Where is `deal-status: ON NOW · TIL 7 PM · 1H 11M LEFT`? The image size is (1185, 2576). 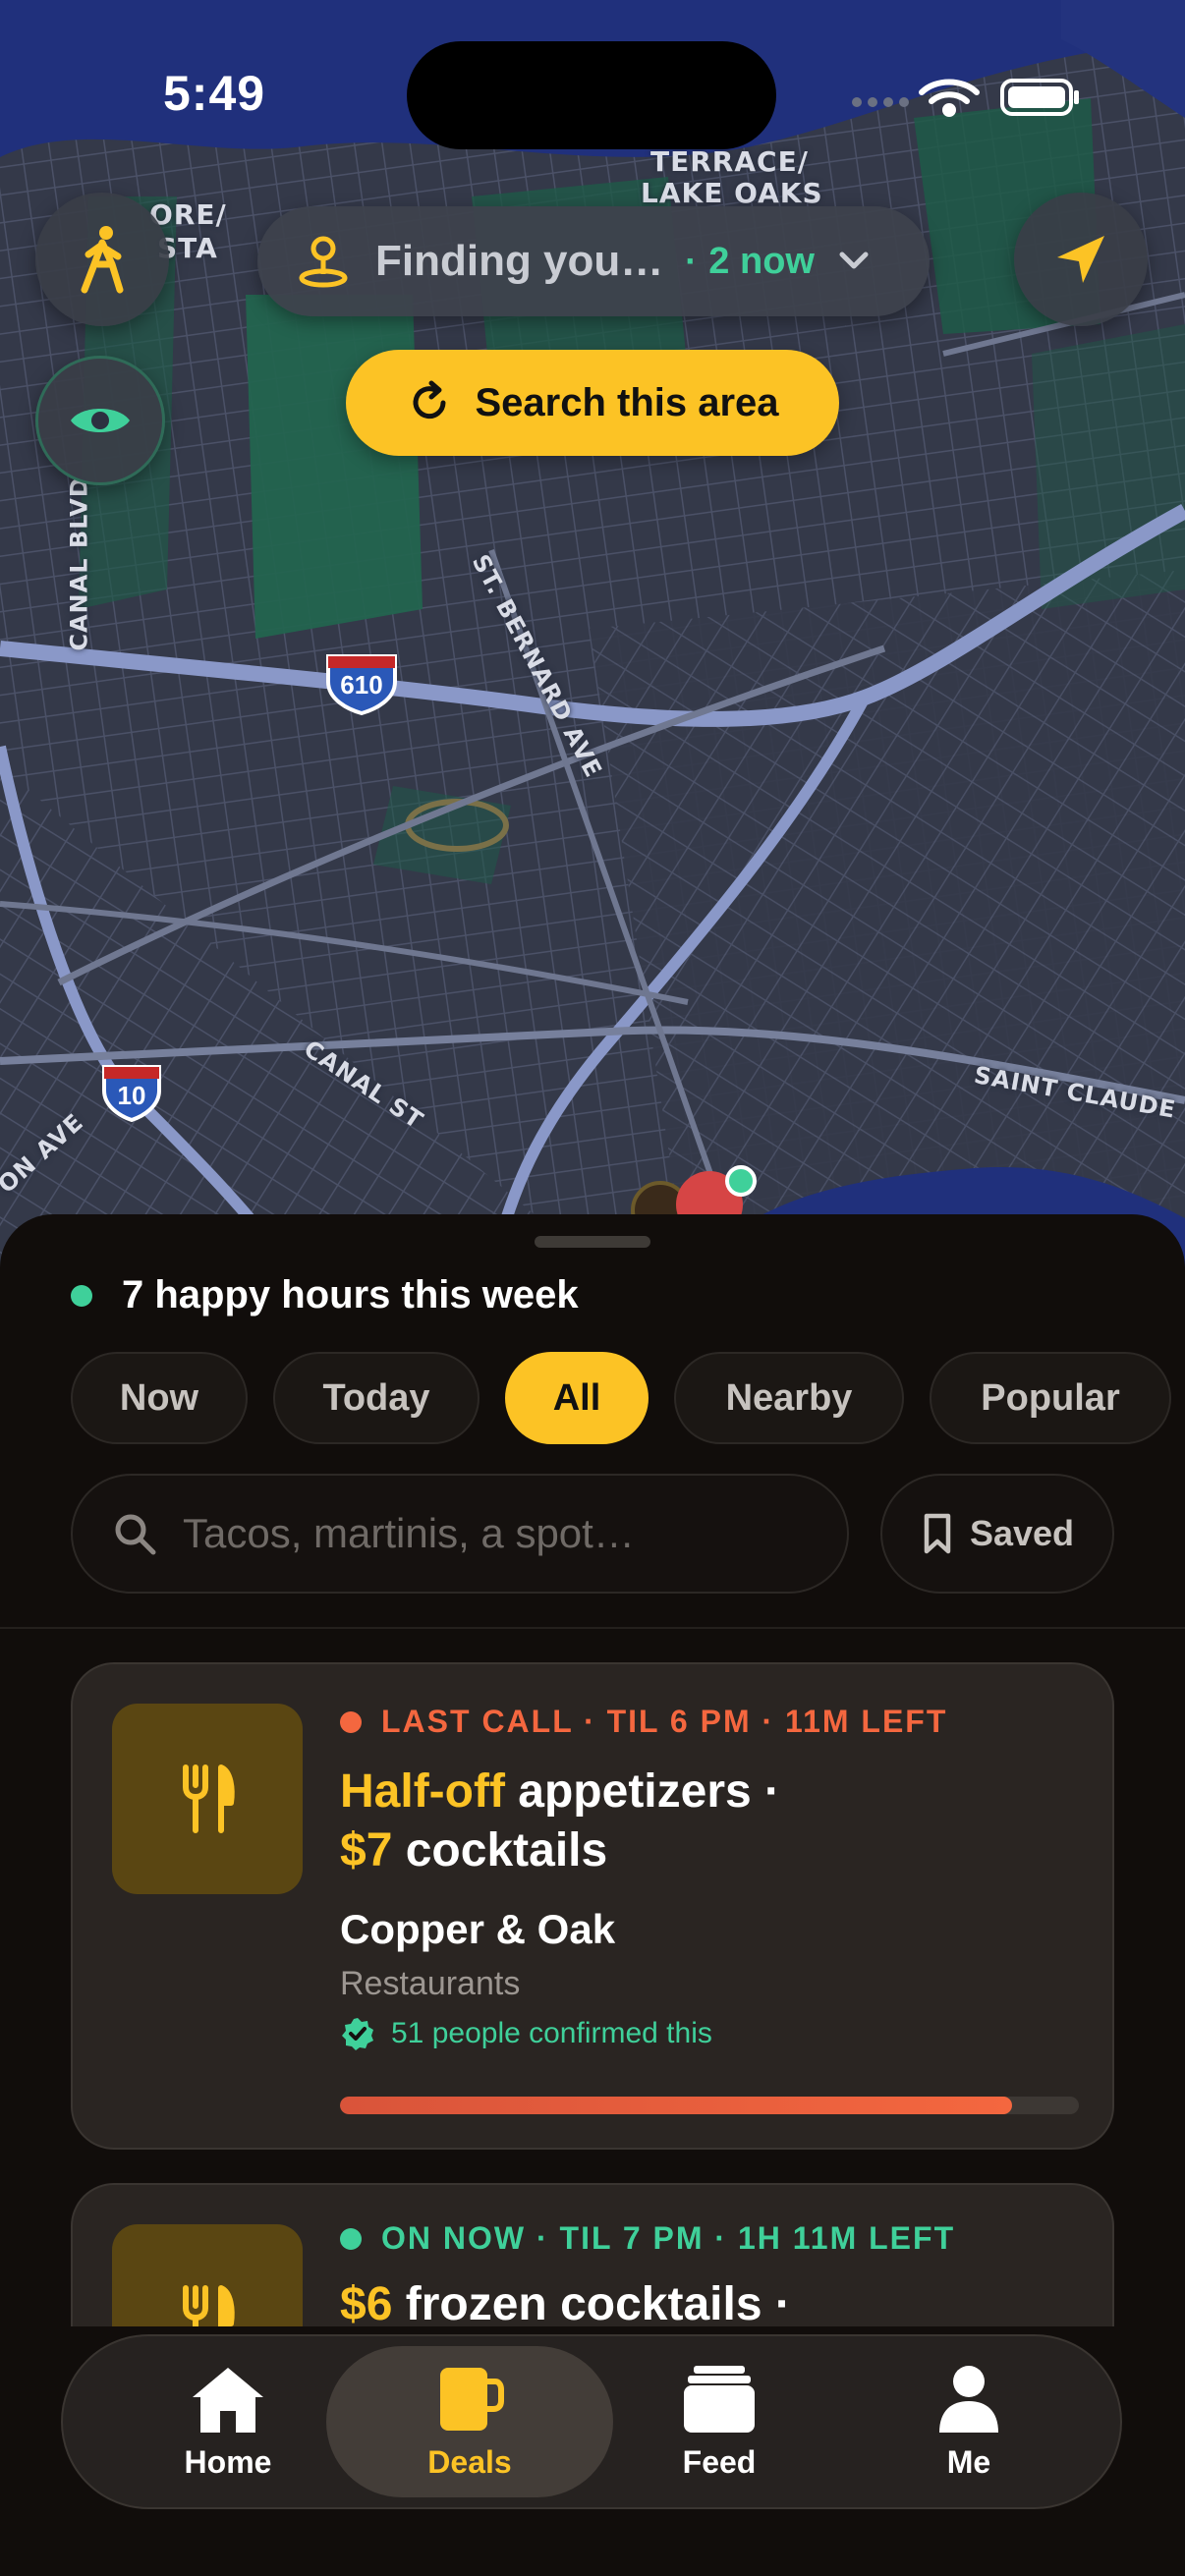 deal-status: ON NOW · TIL 7 PM · 1H 11M LEFT is located at coordinates (648, 2238).